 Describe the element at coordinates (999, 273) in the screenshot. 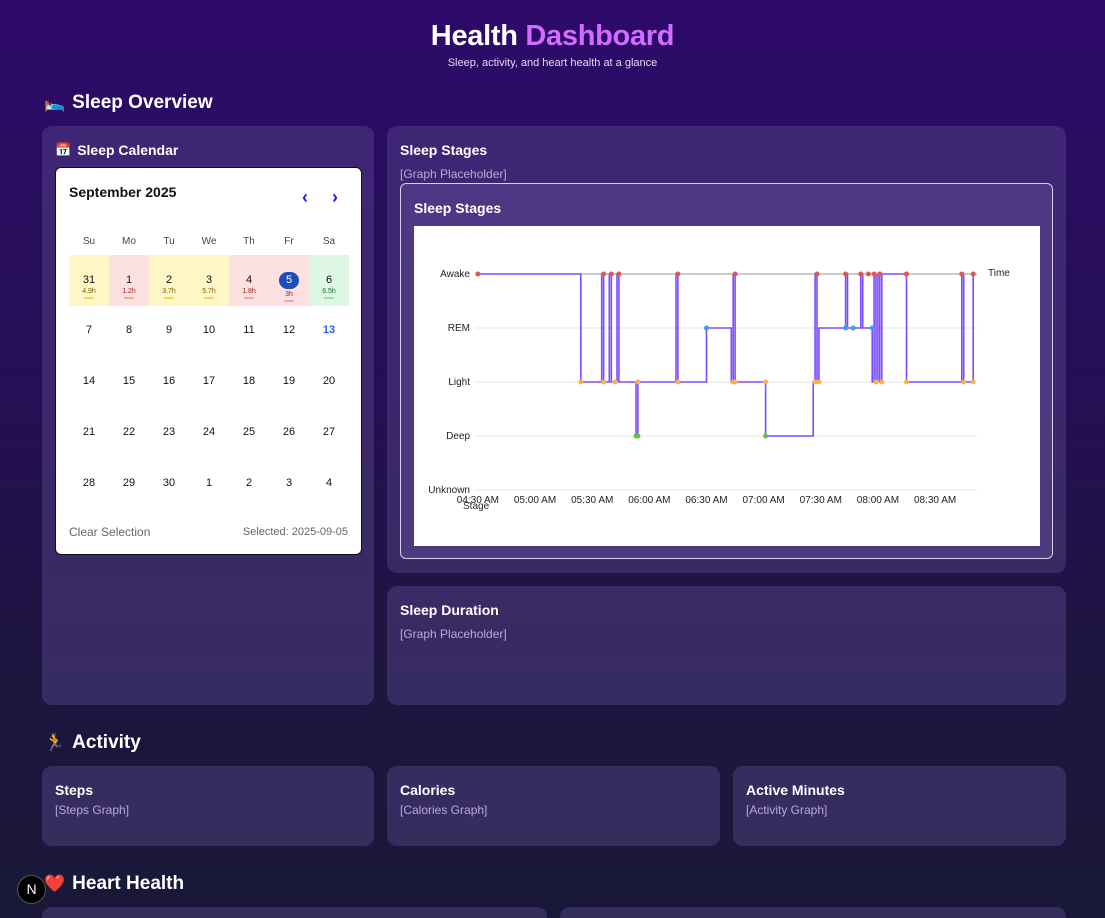

I see `x-axis-label: Time` at that location.